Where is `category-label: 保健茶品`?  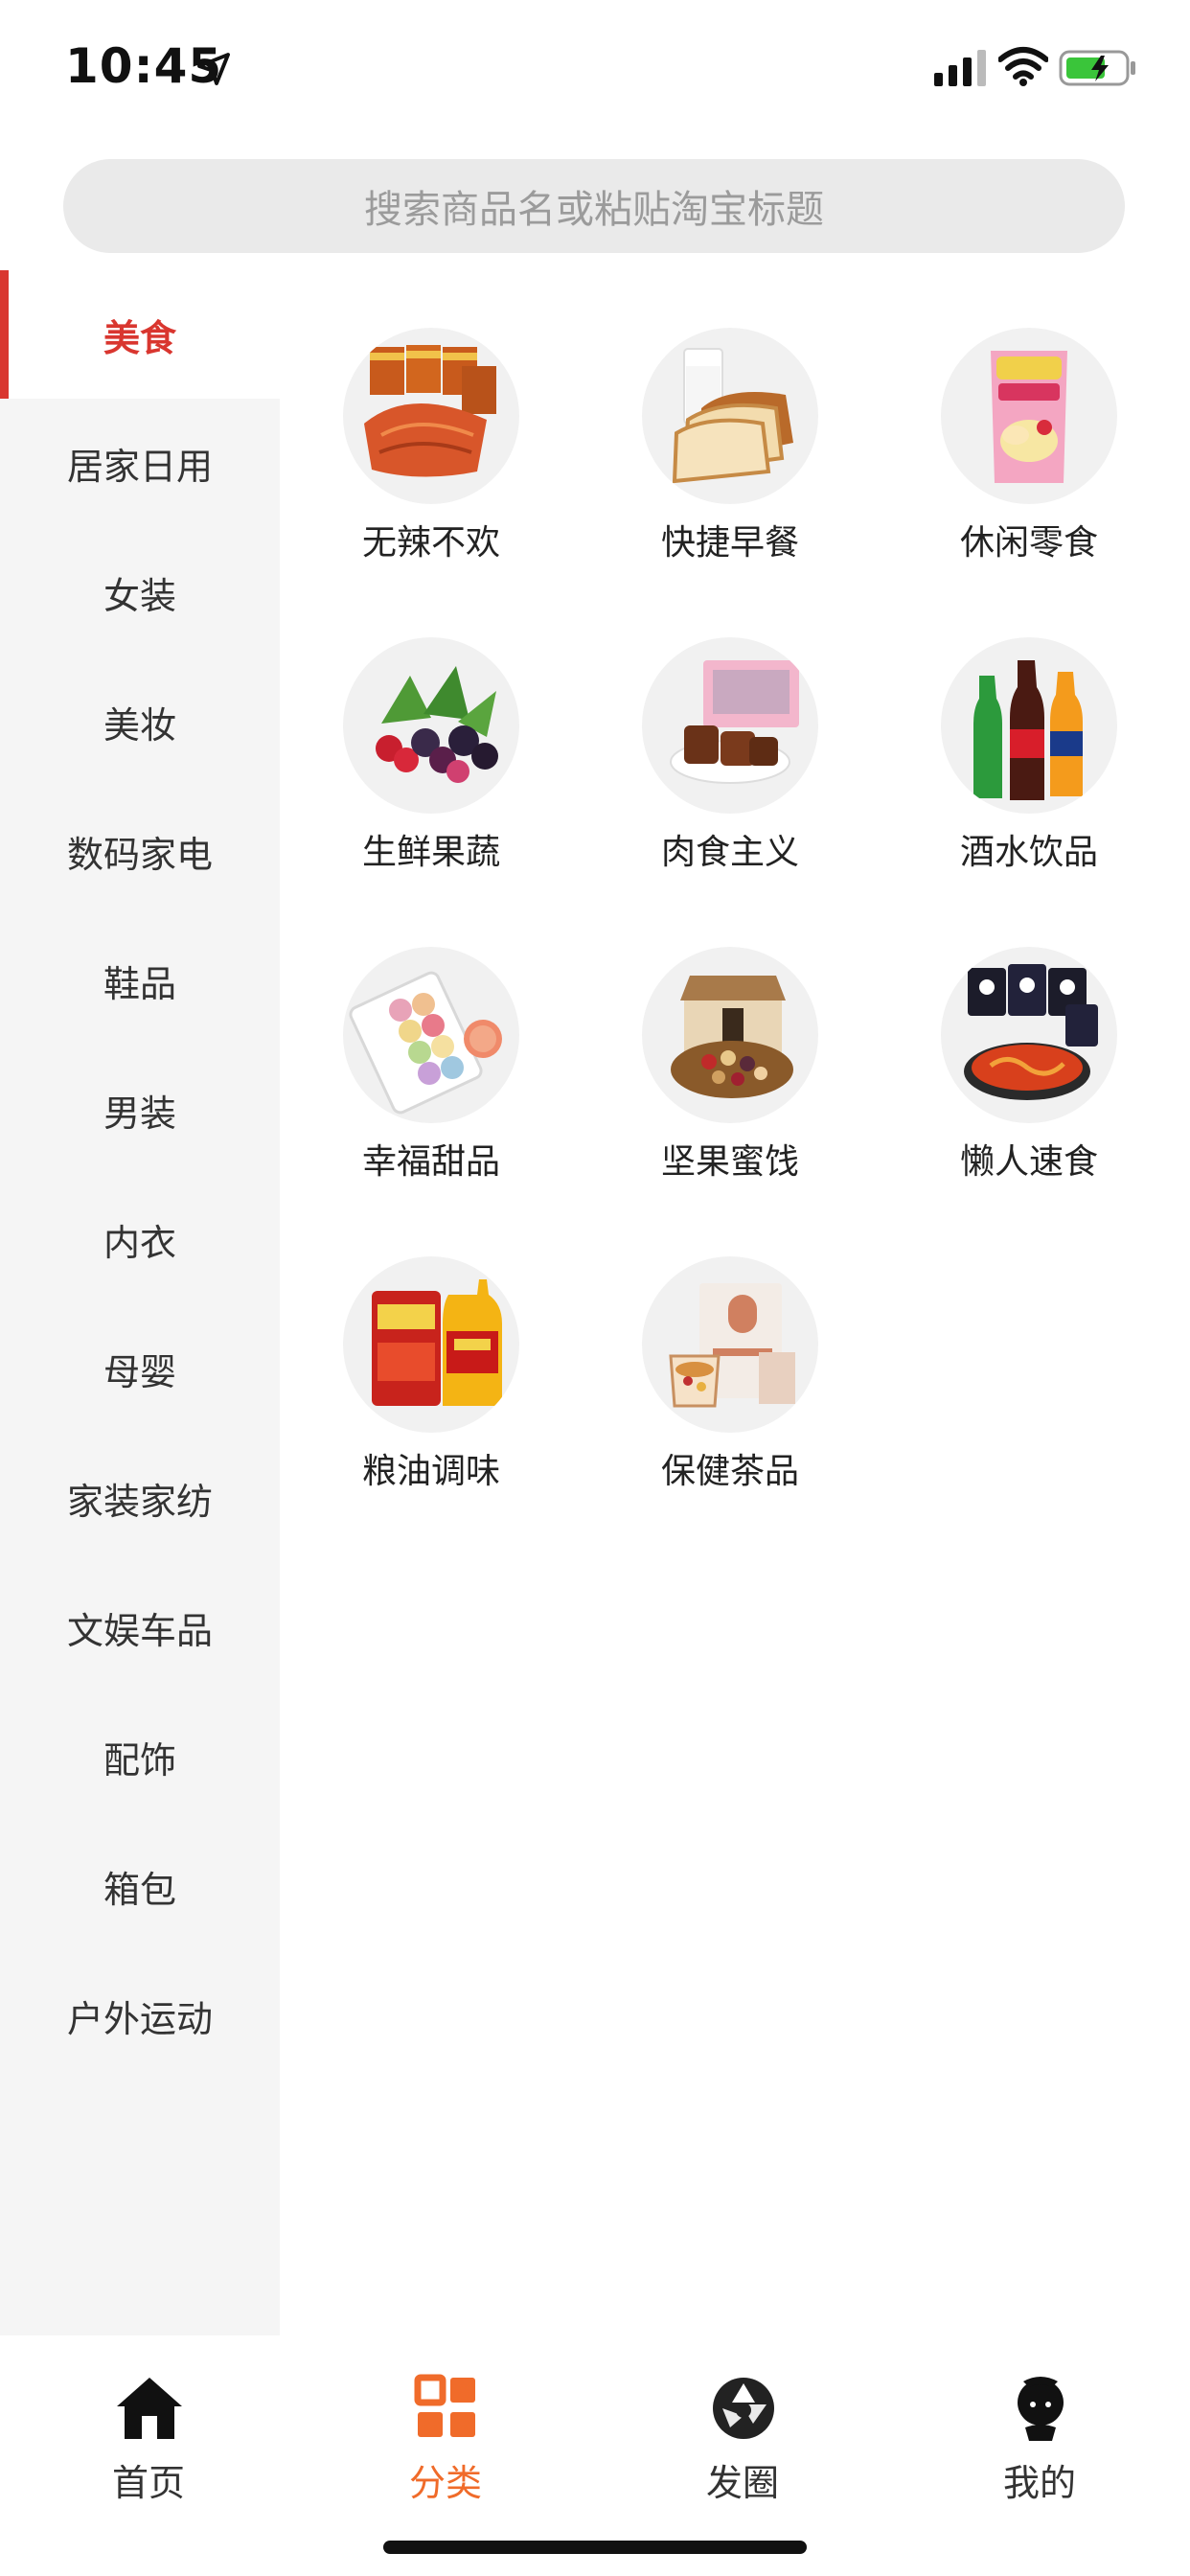 category-label: 保健茶品 is located at coordinates (730, 1471).